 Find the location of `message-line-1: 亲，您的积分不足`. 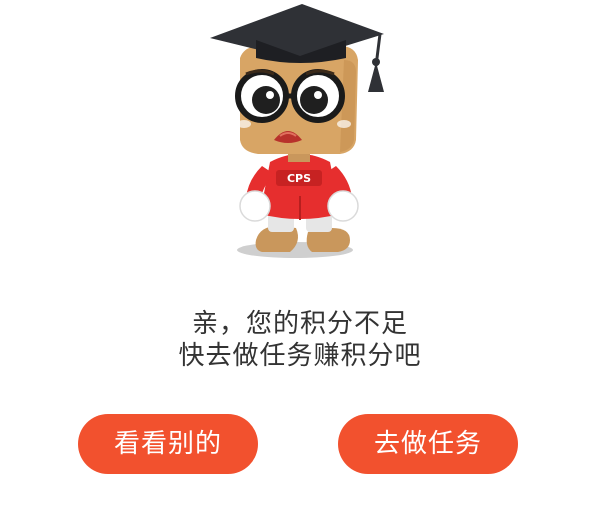

message-line-1: 亲，您的积分不足 is located at coordinates (299, 324).